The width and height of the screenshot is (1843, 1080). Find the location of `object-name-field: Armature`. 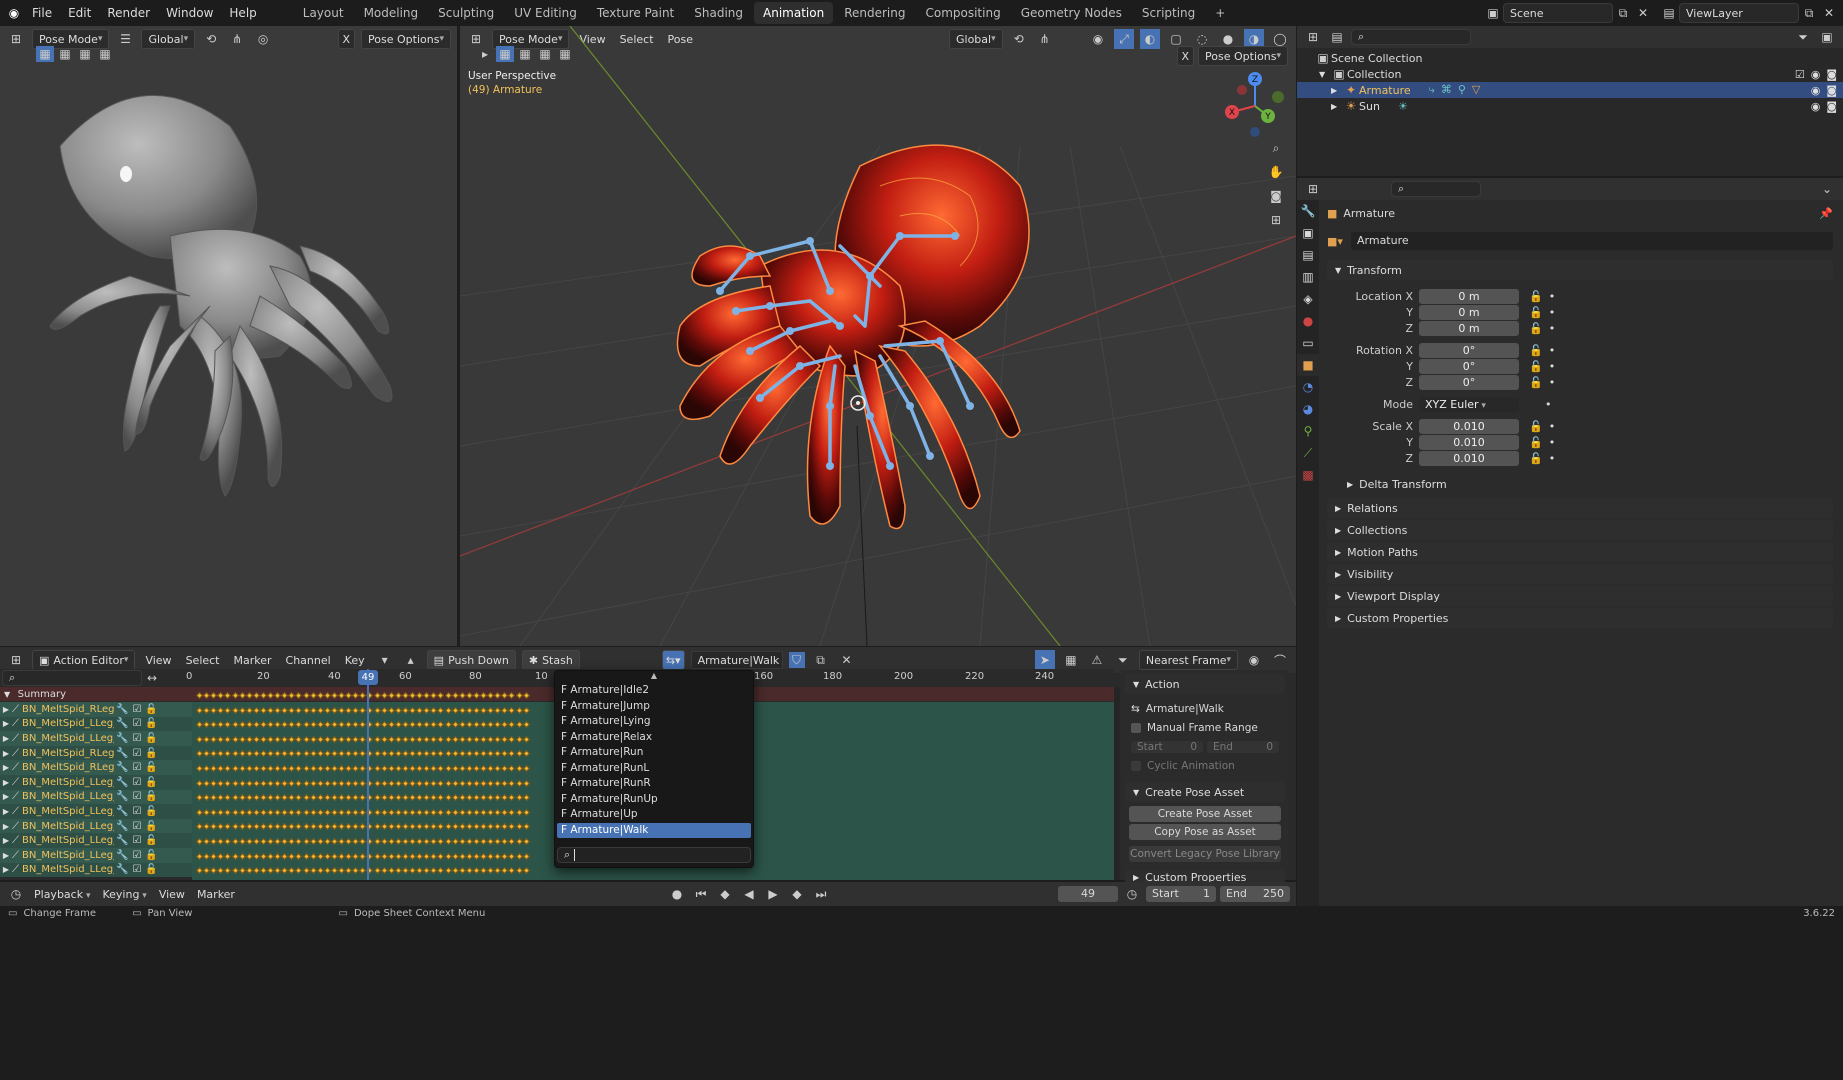

object-name-field: Armature is located at coordinates (1592, 241).